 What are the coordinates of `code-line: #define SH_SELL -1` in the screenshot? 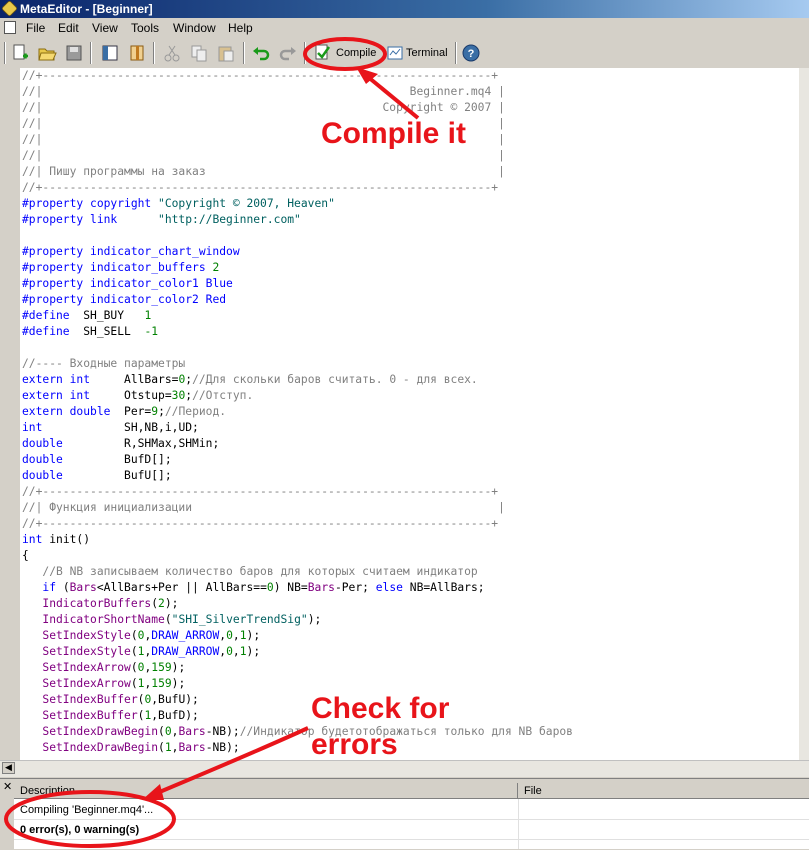 It's located at (90, 331).